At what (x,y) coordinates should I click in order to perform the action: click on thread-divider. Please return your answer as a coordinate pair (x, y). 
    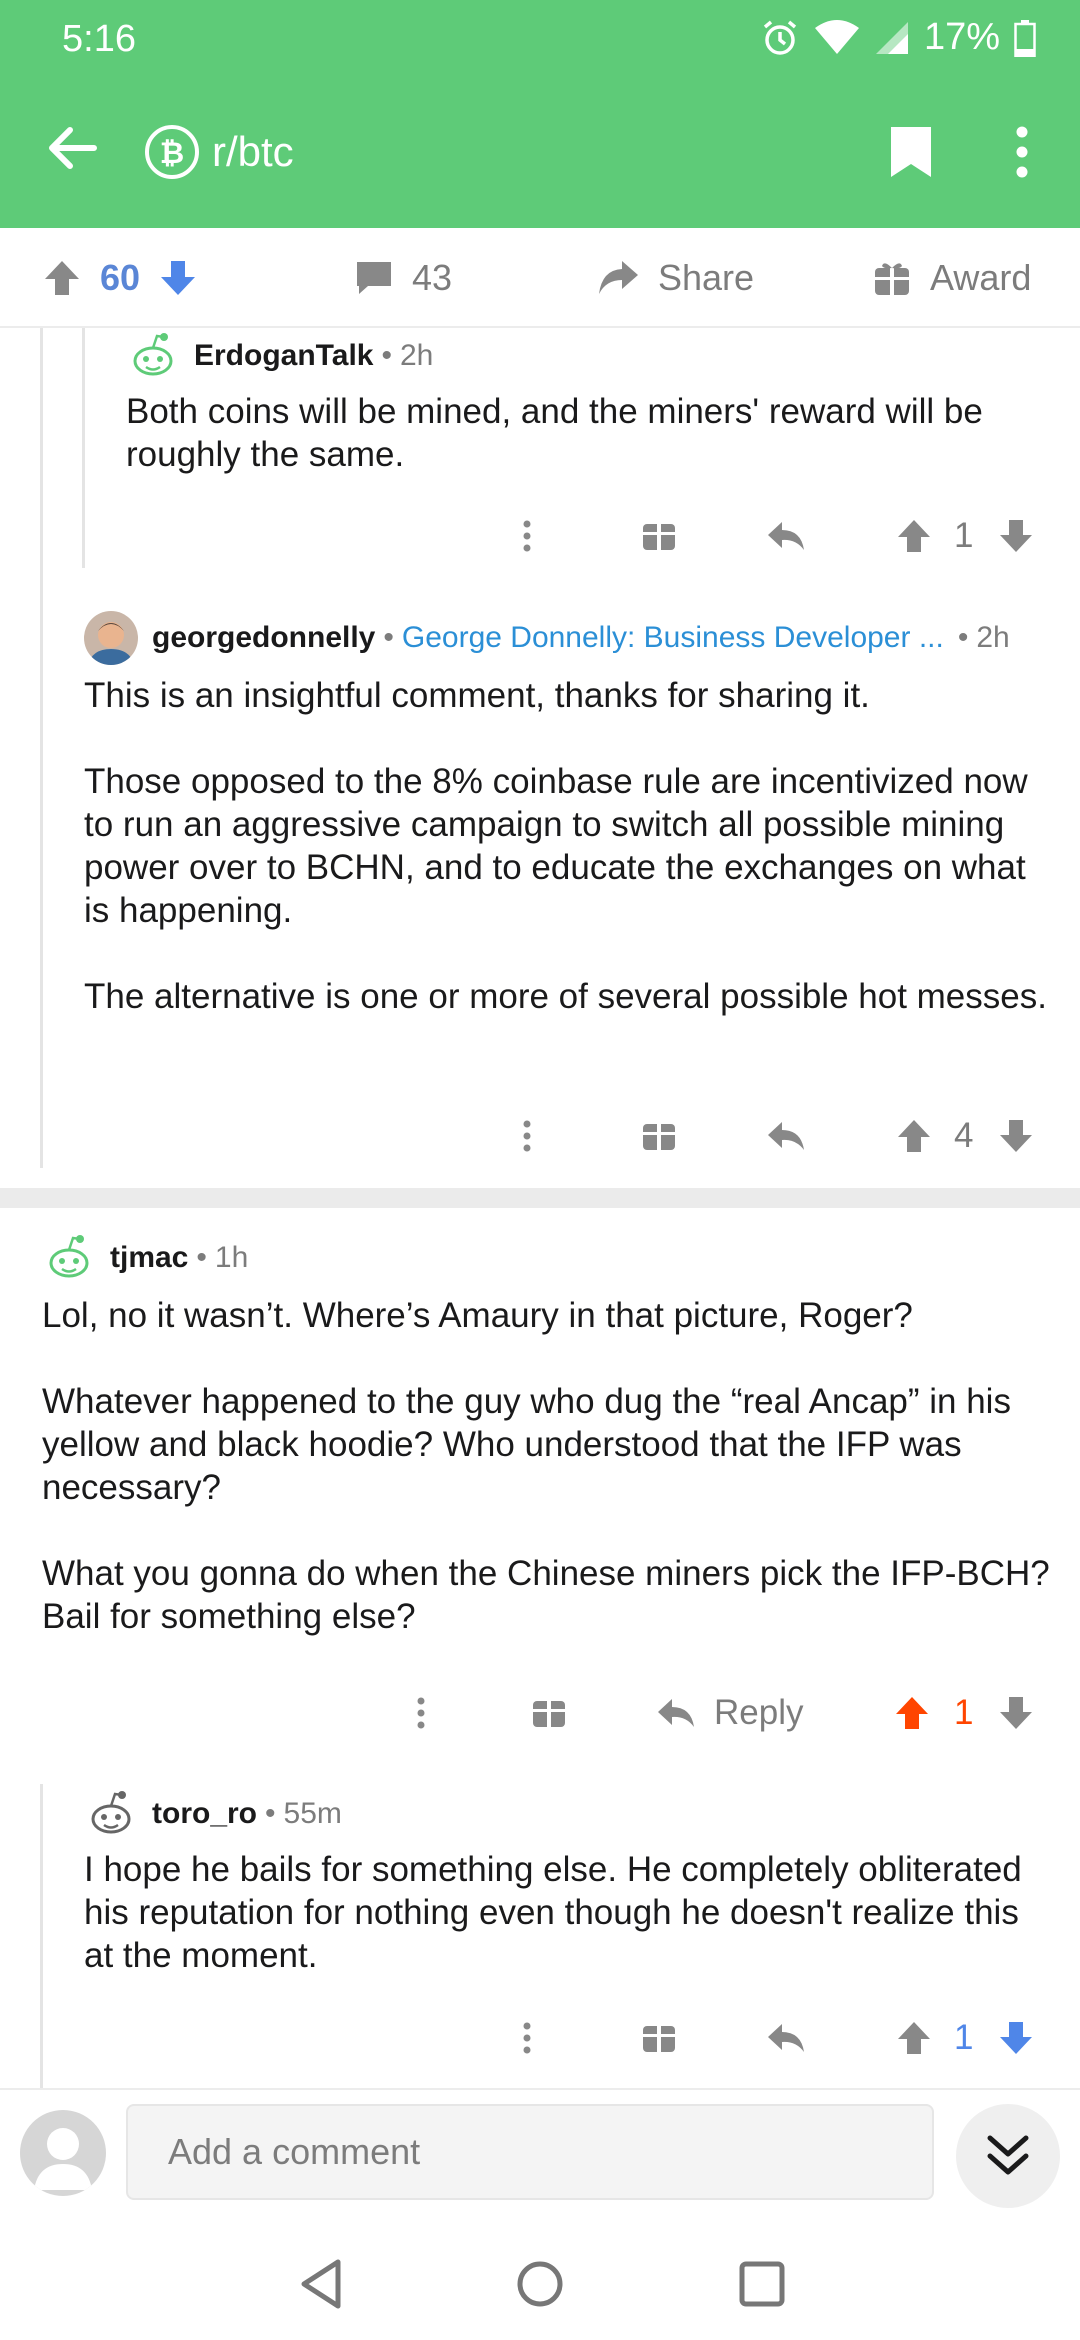
    Looking at the image, I should click on (540, 1198).